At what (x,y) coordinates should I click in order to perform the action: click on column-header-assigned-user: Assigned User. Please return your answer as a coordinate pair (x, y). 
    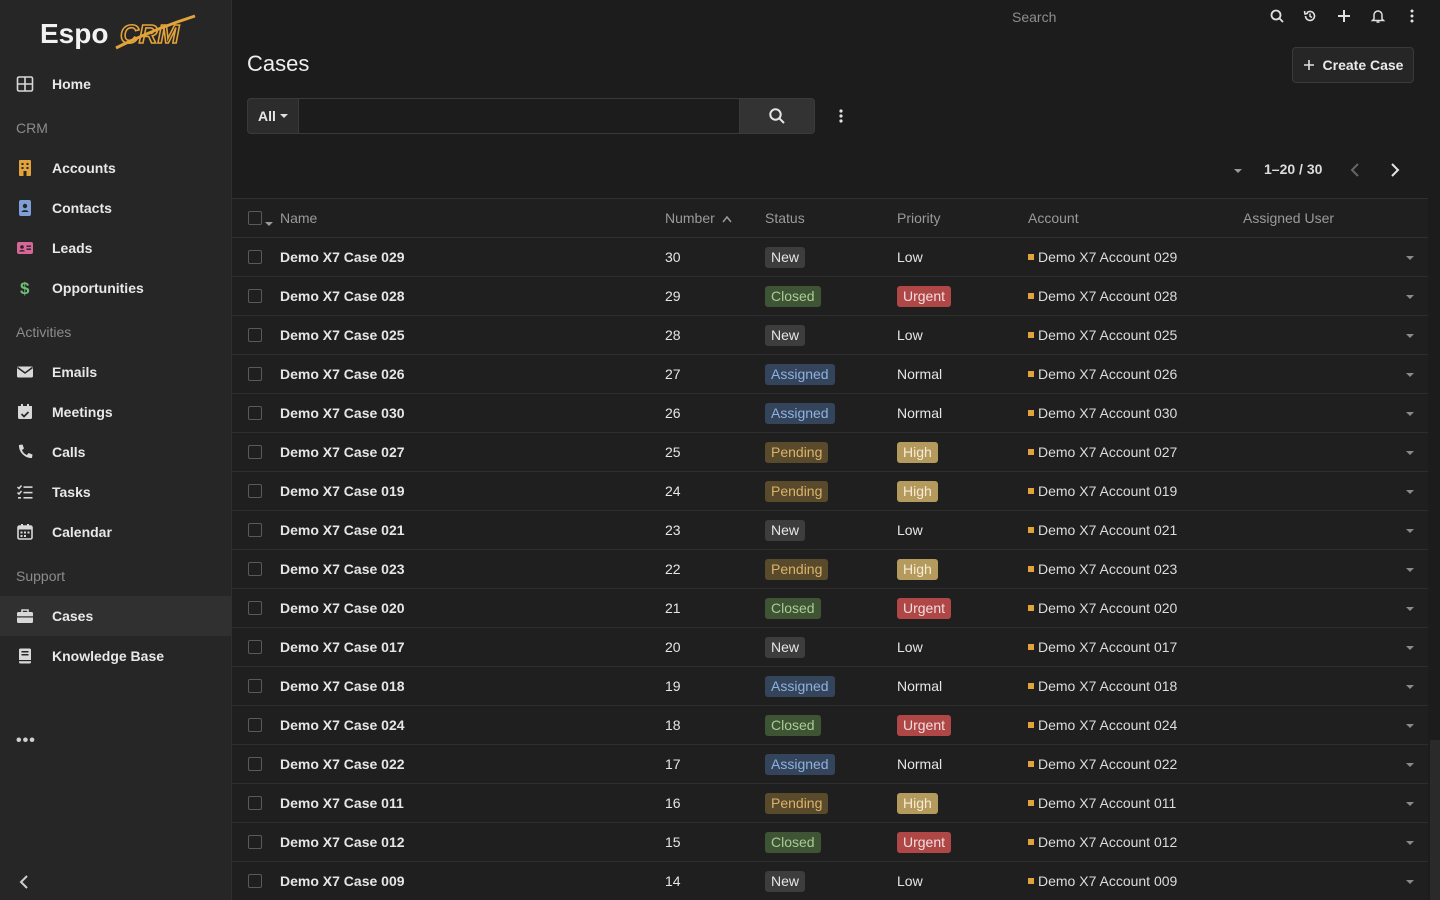
    Looking at the image, I should click on (1288, 218).